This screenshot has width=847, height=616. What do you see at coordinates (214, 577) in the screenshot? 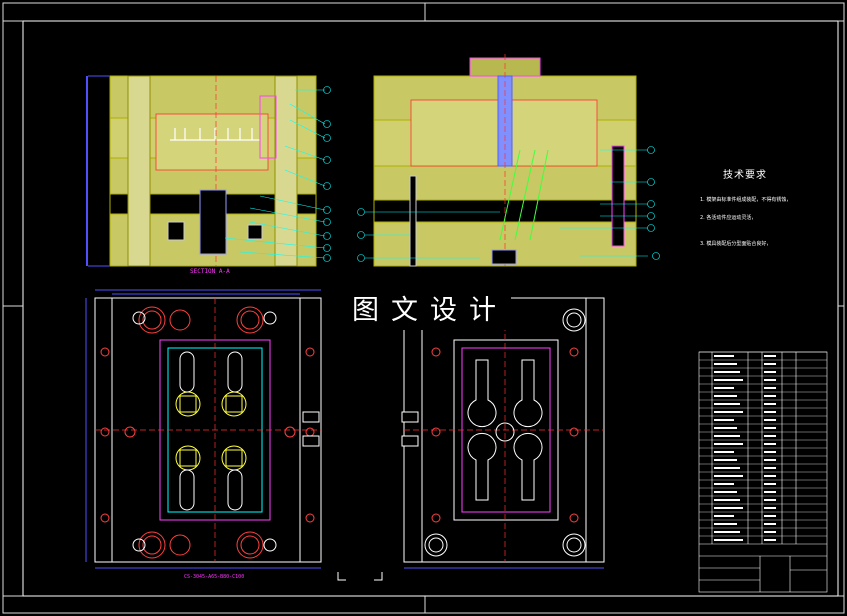
I see `bottom-dimension-label: CS-3045-A65-B80-C100` at bounding box center [214, 577].